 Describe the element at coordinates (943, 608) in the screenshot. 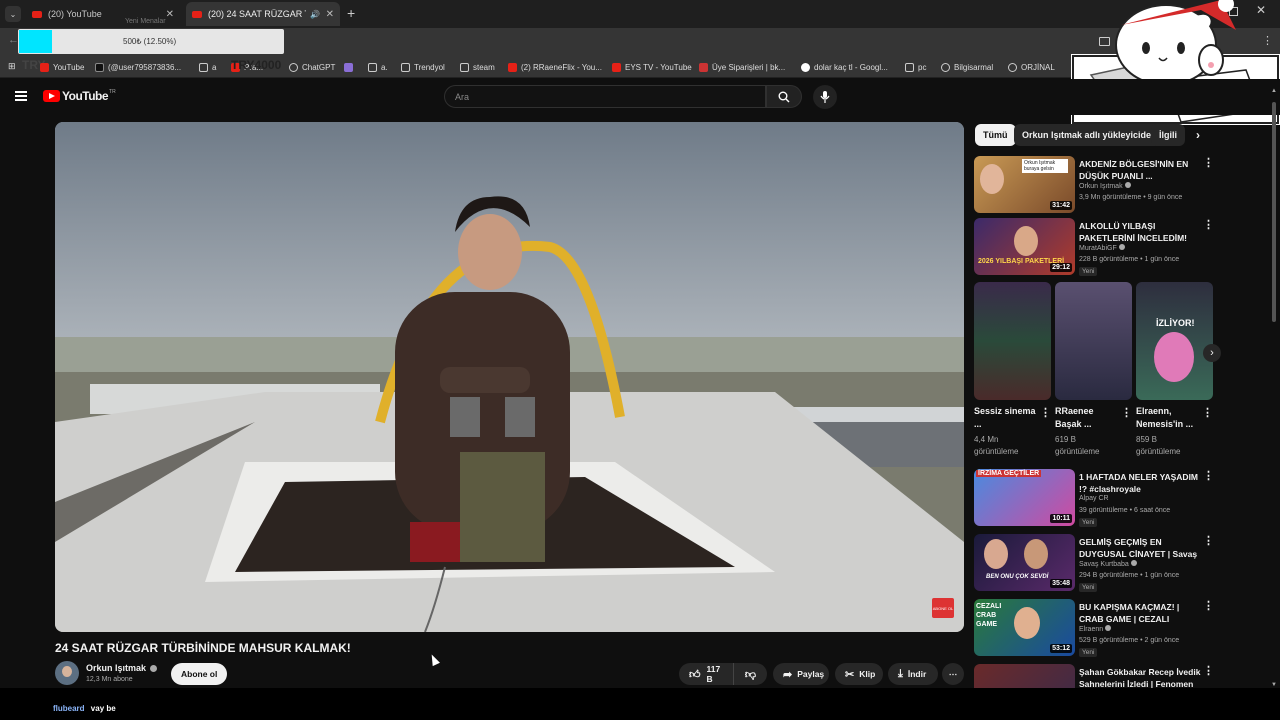

I see `subscribe-watermark: ABONE OL` at that location.